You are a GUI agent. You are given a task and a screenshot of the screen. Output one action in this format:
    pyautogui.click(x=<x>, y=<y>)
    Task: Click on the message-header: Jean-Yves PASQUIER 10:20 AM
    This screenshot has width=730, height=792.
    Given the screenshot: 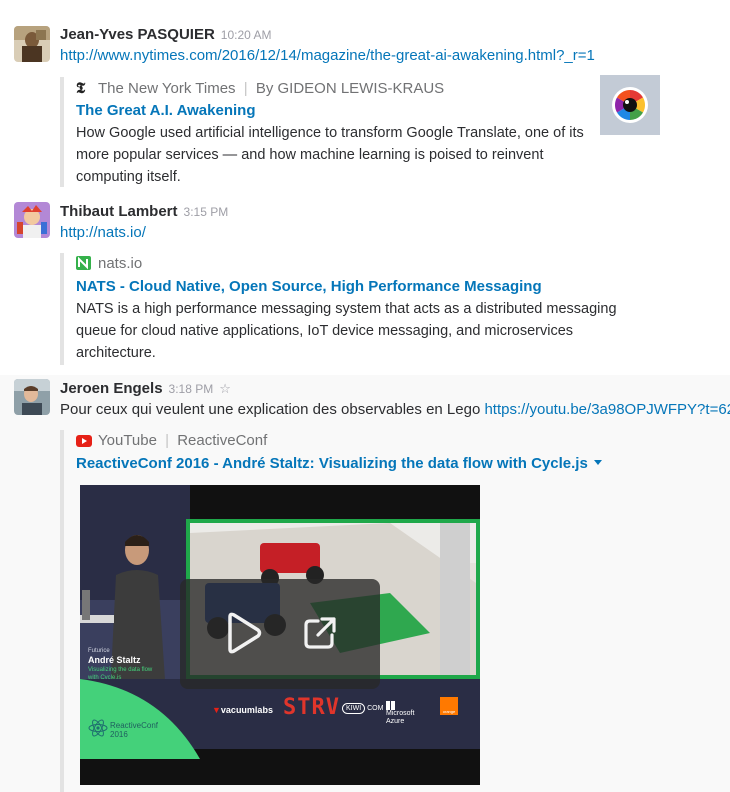 What is the action you would take?
    pyautogui.click(x=166, y=35)
    